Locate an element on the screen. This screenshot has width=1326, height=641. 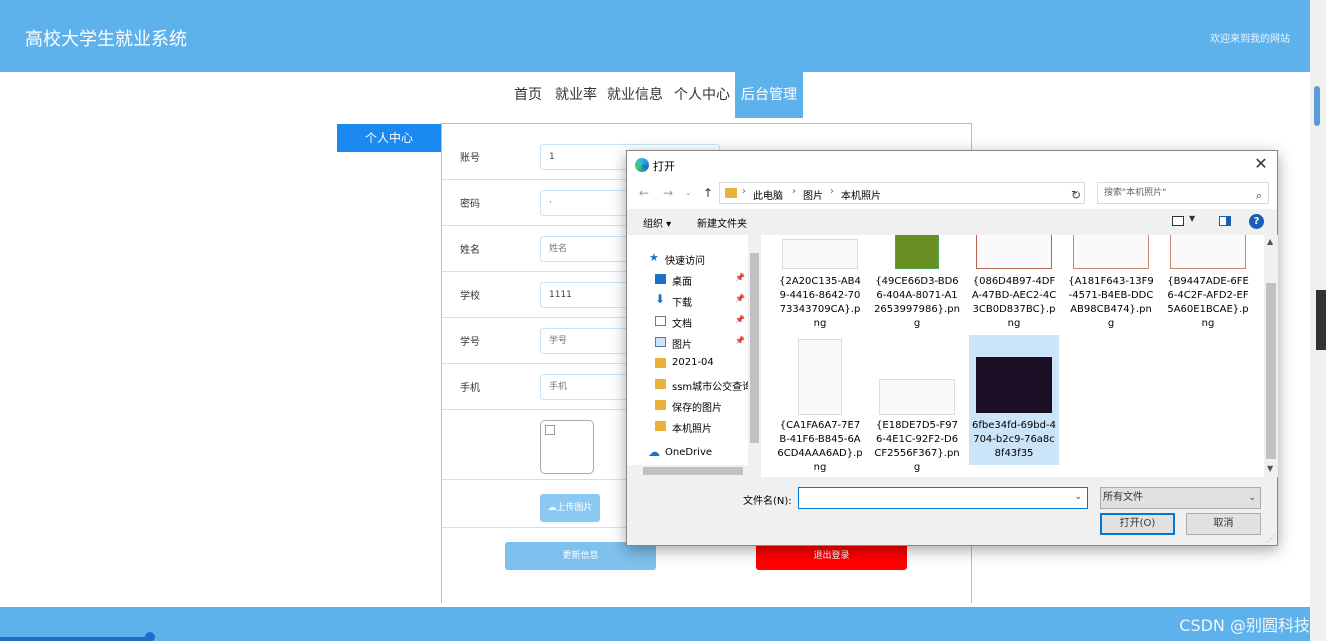
close-icon: ✕ is located at coordinates (1261, 164).